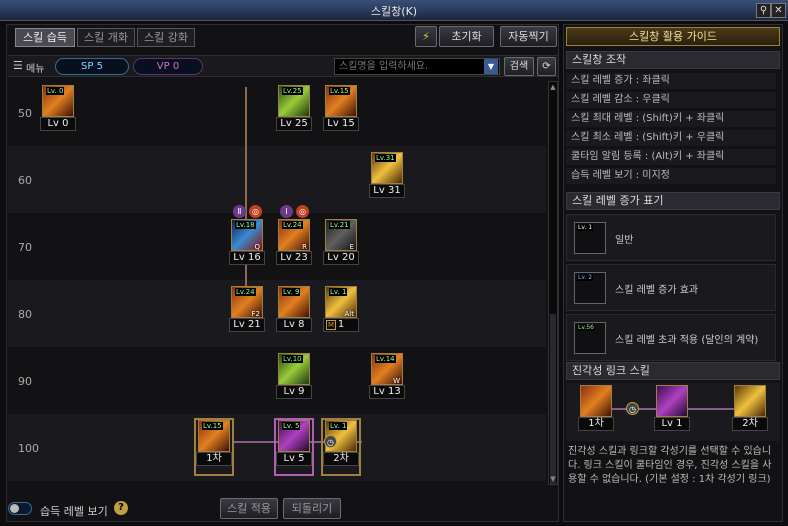  I want to click on skill-level-badge: Lv. 1, so click(338, 292).